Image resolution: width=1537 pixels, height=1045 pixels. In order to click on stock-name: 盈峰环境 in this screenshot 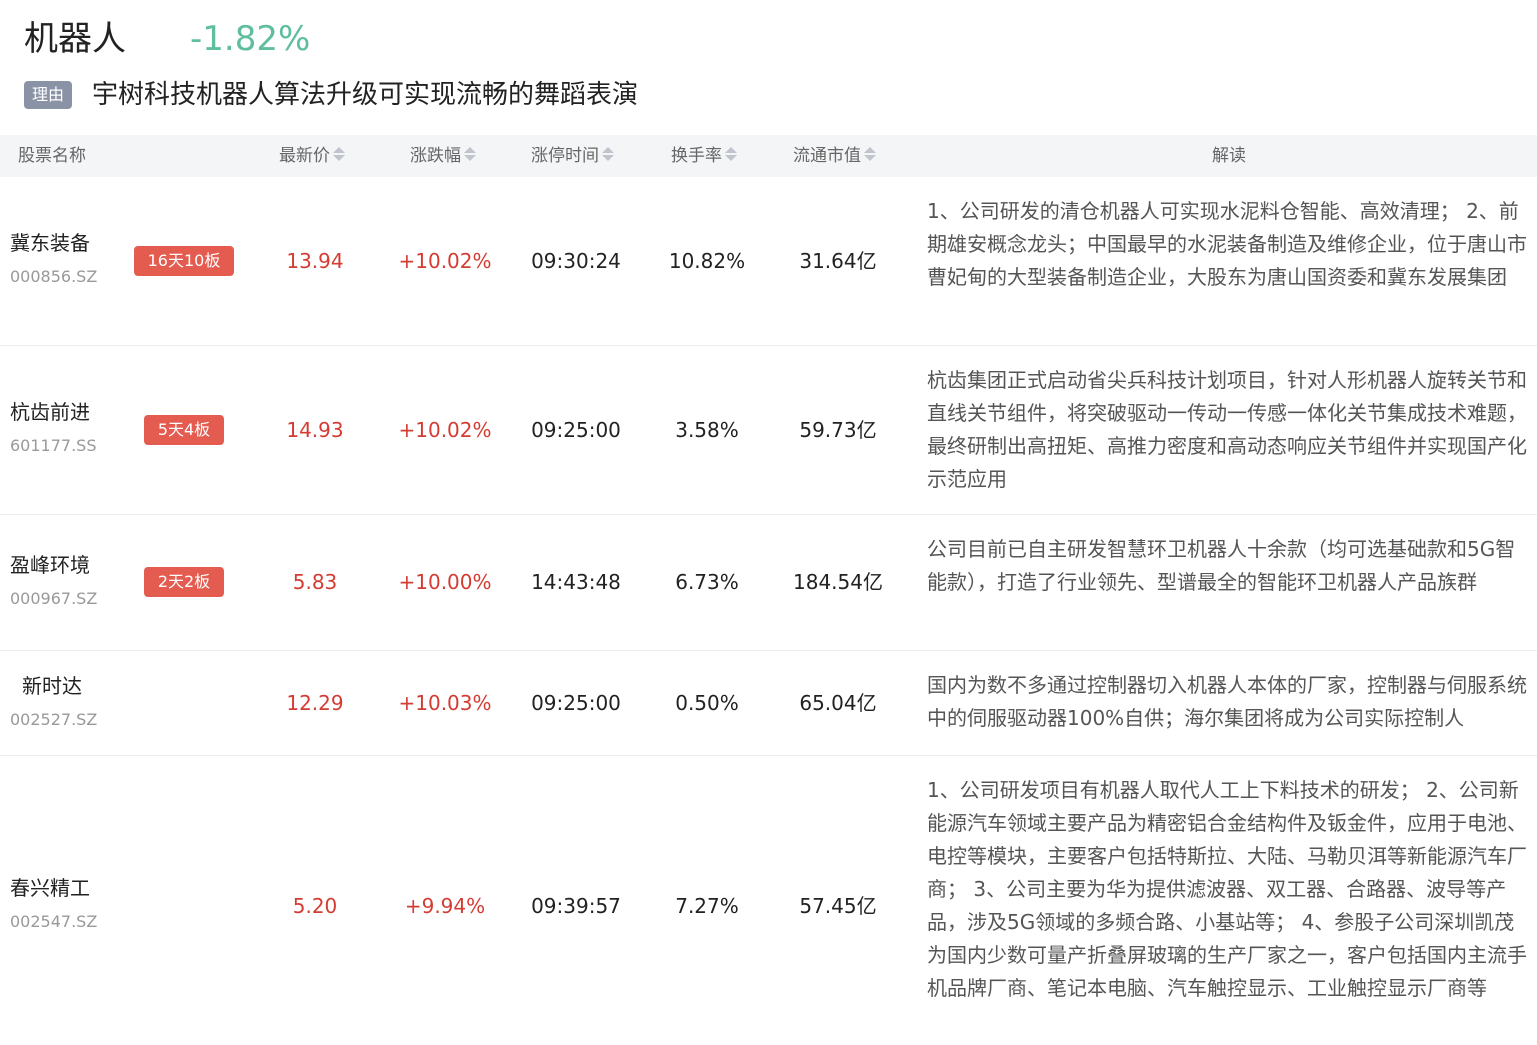, I will do `click(50, 565)`.